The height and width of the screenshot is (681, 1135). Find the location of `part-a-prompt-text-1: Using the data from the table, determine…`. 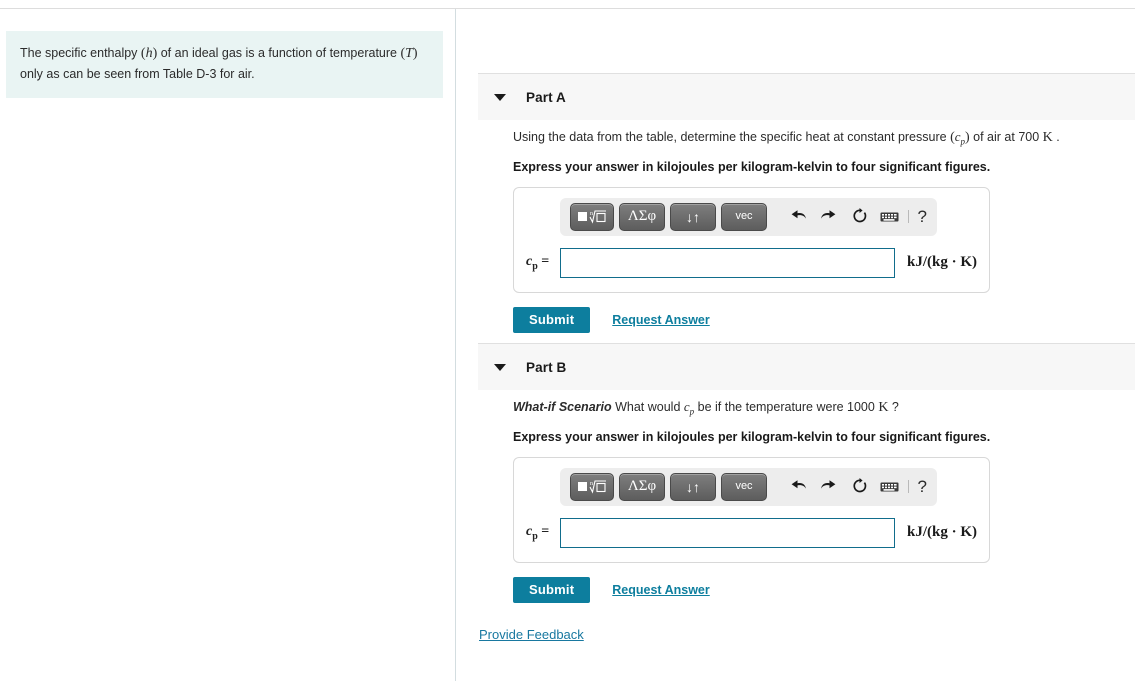

part-a-prompt-text-1: Using the data from the table, determine… is located at coordinates (732, 137).